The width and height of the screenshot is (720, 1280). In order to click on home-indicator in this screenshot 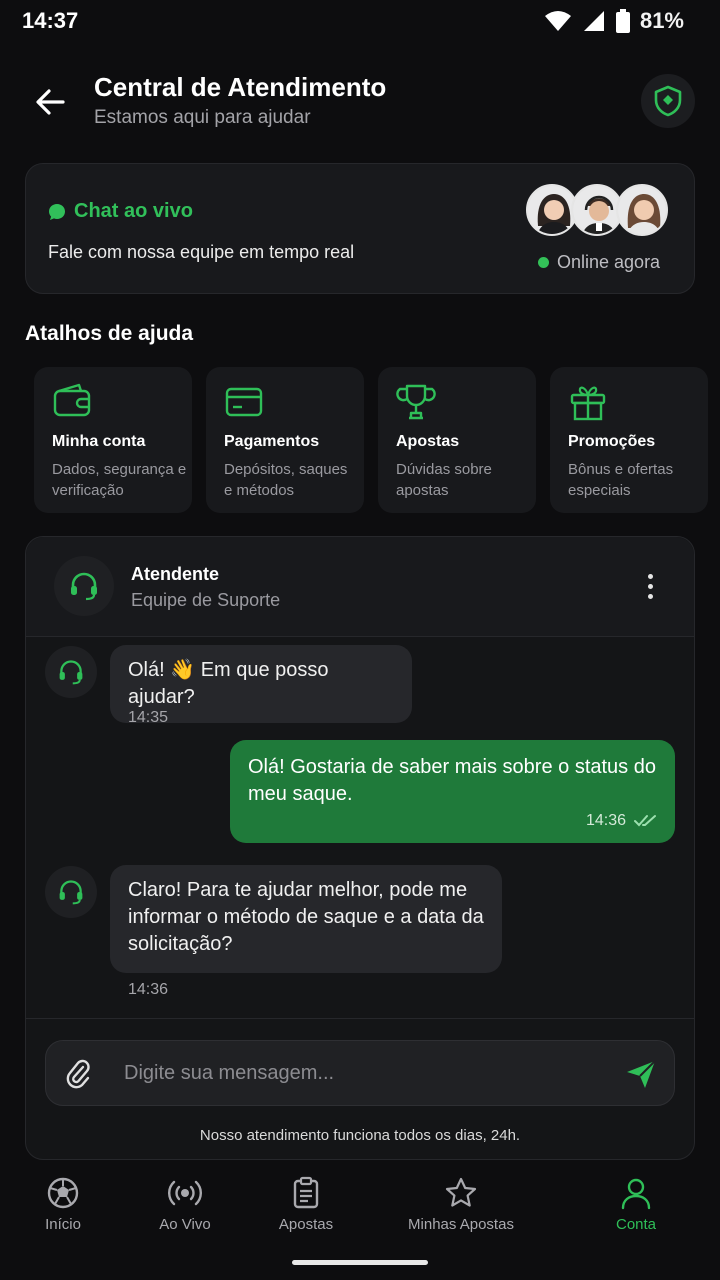, I will do `click(360, 1262)`.